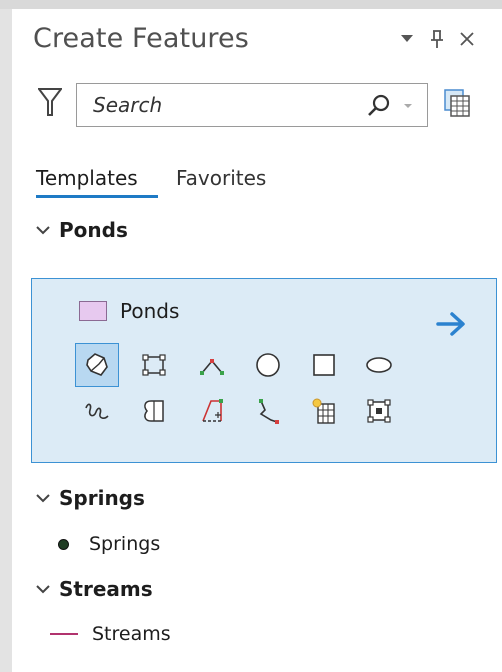 The width and height of the screenshot is (502, 672). I want to click on triangle-down-icon, so click(407, 38).